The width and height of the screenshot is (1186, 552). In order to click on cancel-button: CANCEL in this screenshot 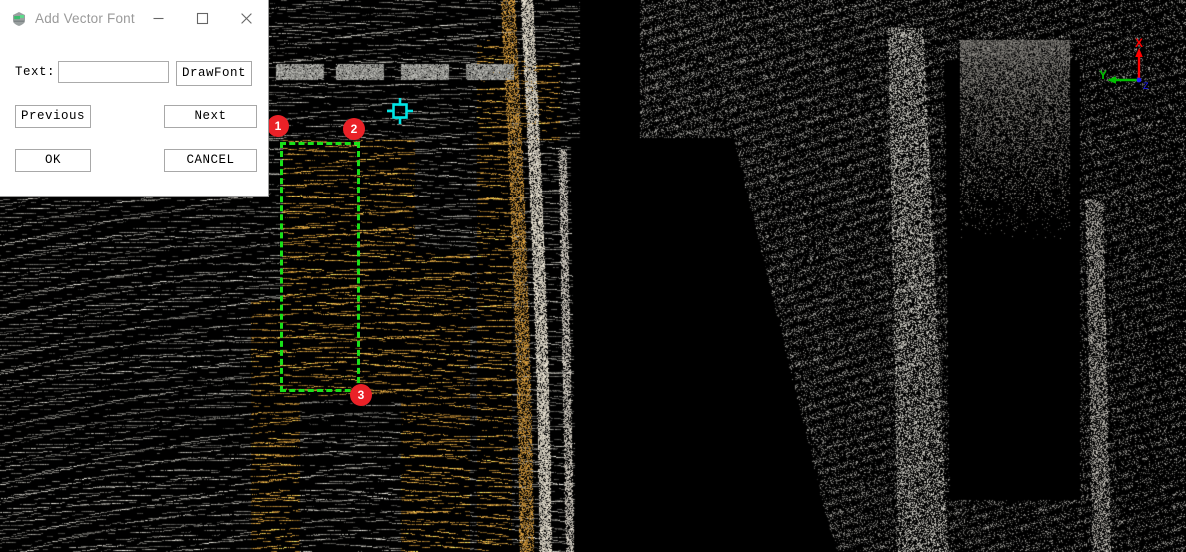, I will do `click(210, 160)`.